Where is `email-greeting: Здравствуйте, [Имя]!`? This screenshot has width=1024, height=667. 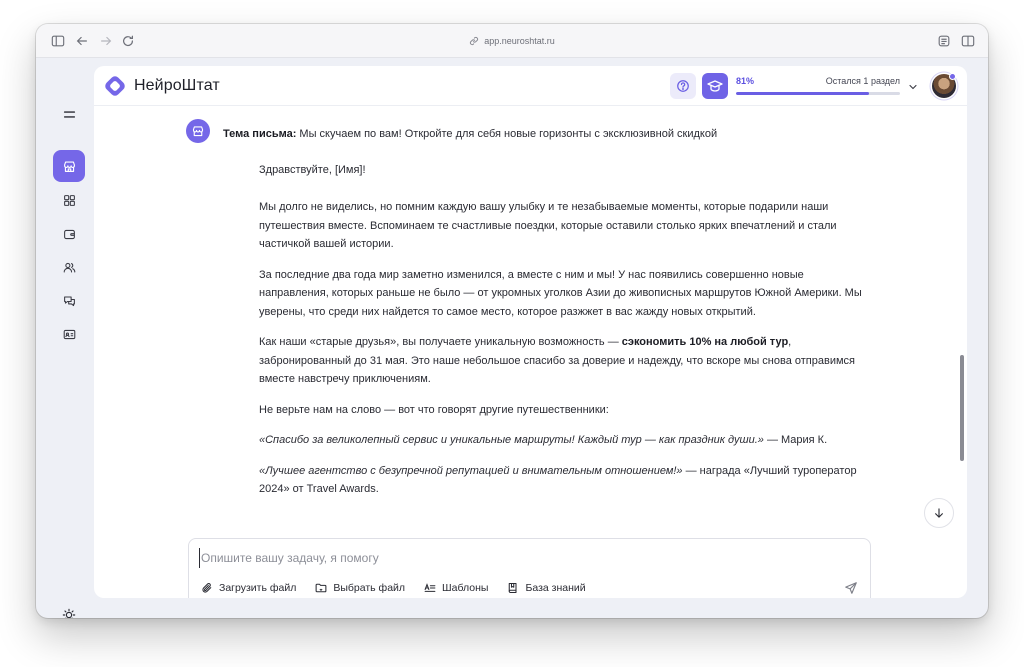
email-greeting: Здравствуйте, [Имя]! is located at coordinates (312, 169).